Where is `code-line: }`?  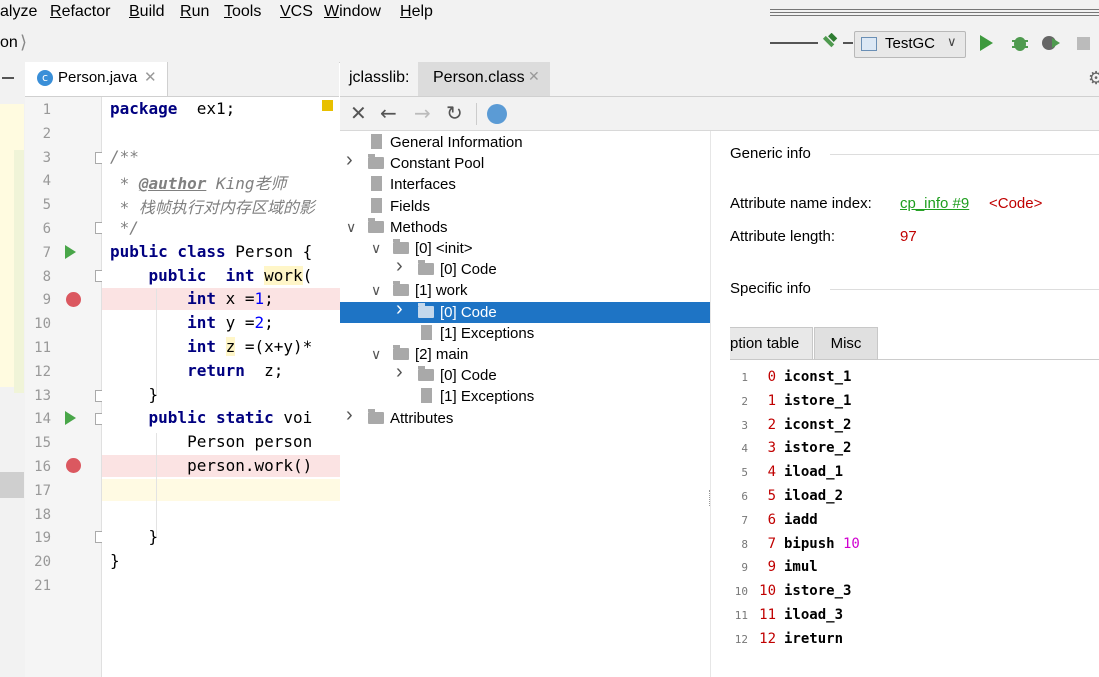
code-line: } is located at coordinates (134, 394).